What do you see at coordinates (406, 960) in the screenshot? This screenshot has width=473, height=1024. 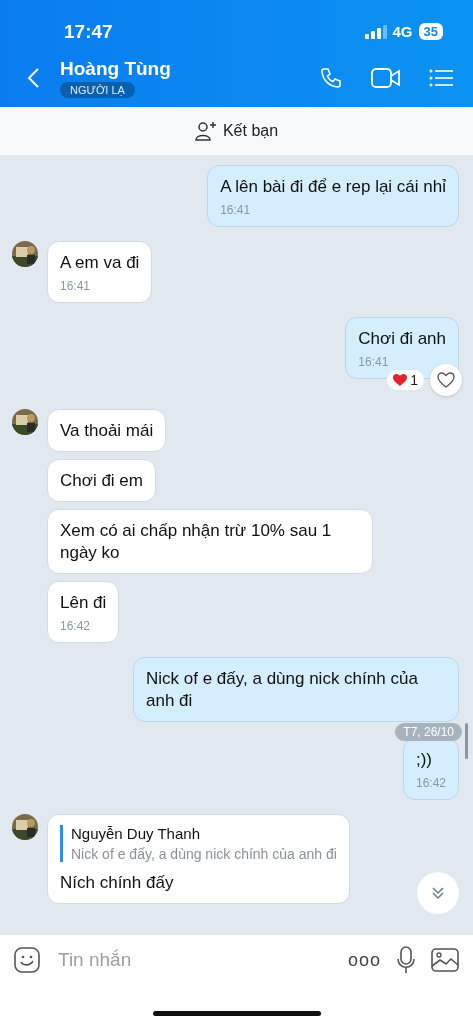 I see `microphone-icon` at bounding box center [406, 960].